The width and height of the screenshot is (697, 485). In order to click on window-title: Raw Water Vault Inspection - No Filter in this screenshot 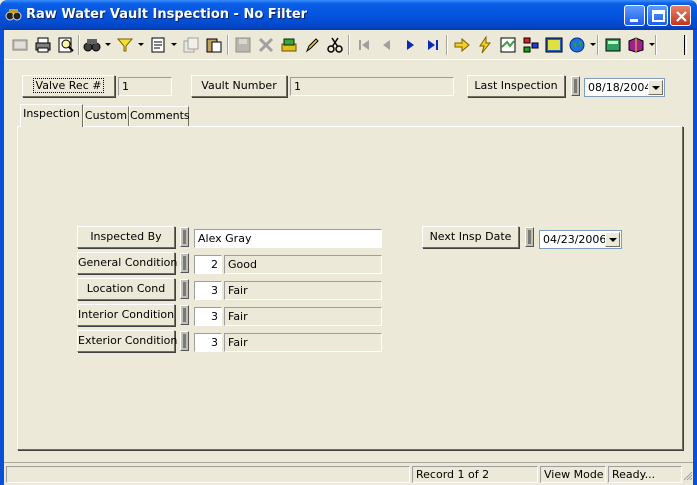, I will do `click(167, 14)`.